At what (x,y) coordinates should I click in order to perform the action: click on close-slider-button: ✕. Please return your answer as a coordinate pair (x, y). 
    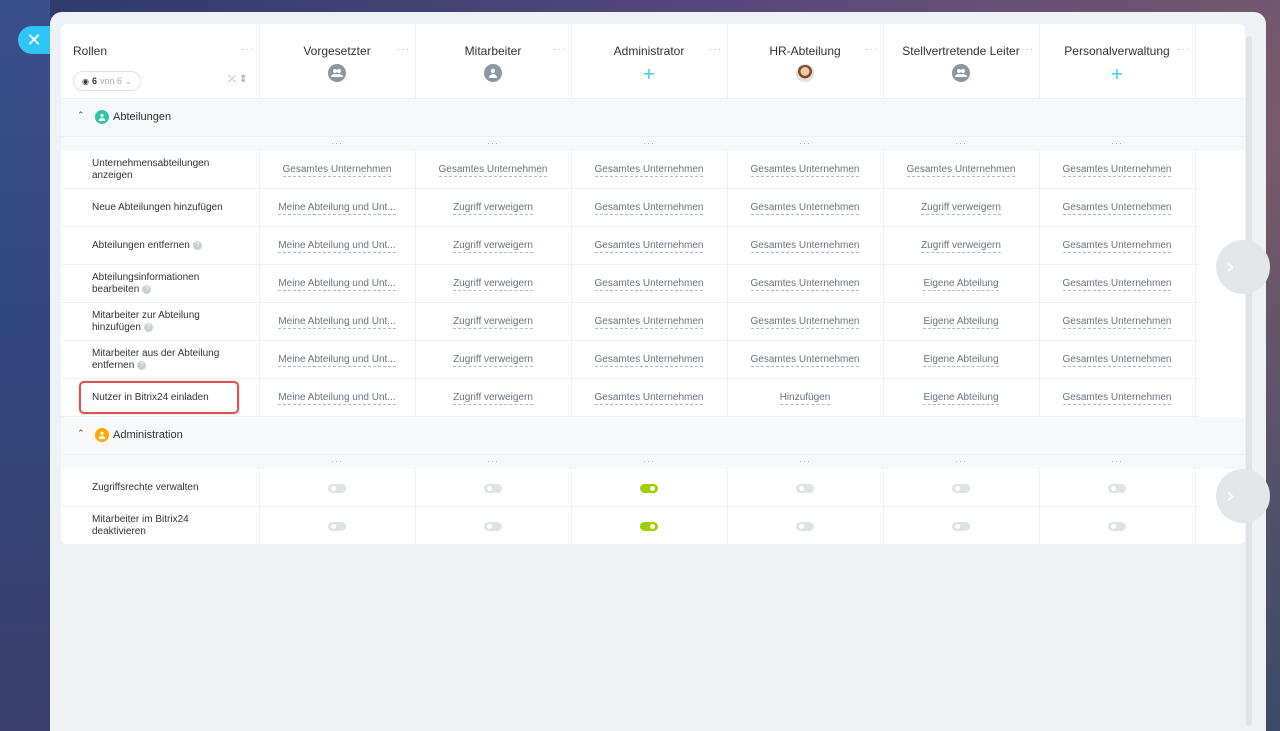
    Looking at the image, I should click on (34, 40).